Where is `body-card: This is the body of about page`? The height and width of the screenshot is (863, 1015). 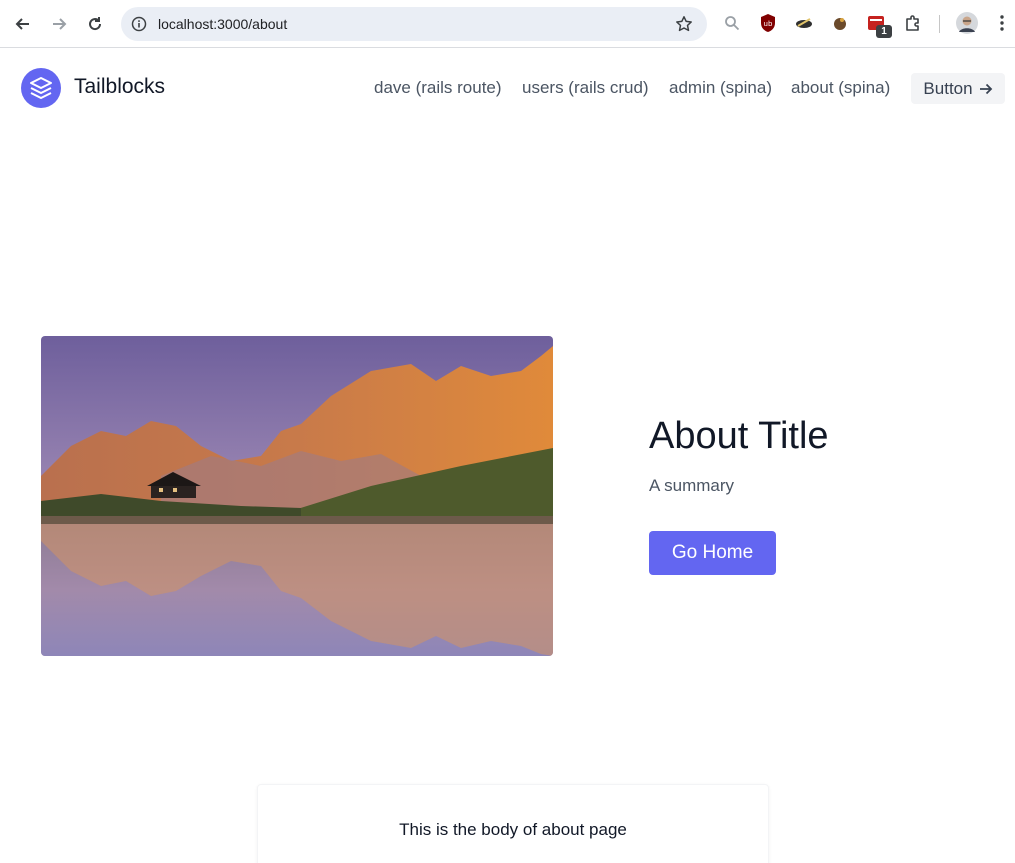 body-card: This is the body of about page is located at coordinates (513, 823).